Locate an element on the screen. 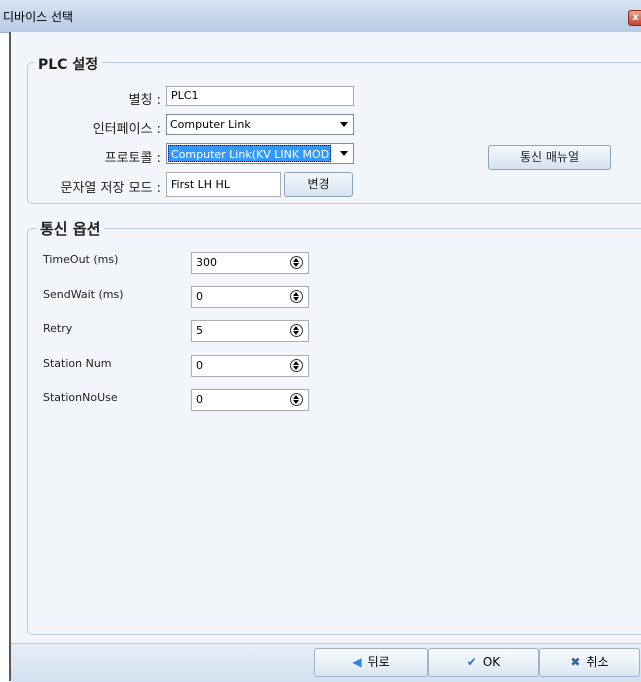 The width and height of the screenshot is (641, 682). protocol-select: Computer Link(KV LINK MODE is located at coordinates (260, 153).